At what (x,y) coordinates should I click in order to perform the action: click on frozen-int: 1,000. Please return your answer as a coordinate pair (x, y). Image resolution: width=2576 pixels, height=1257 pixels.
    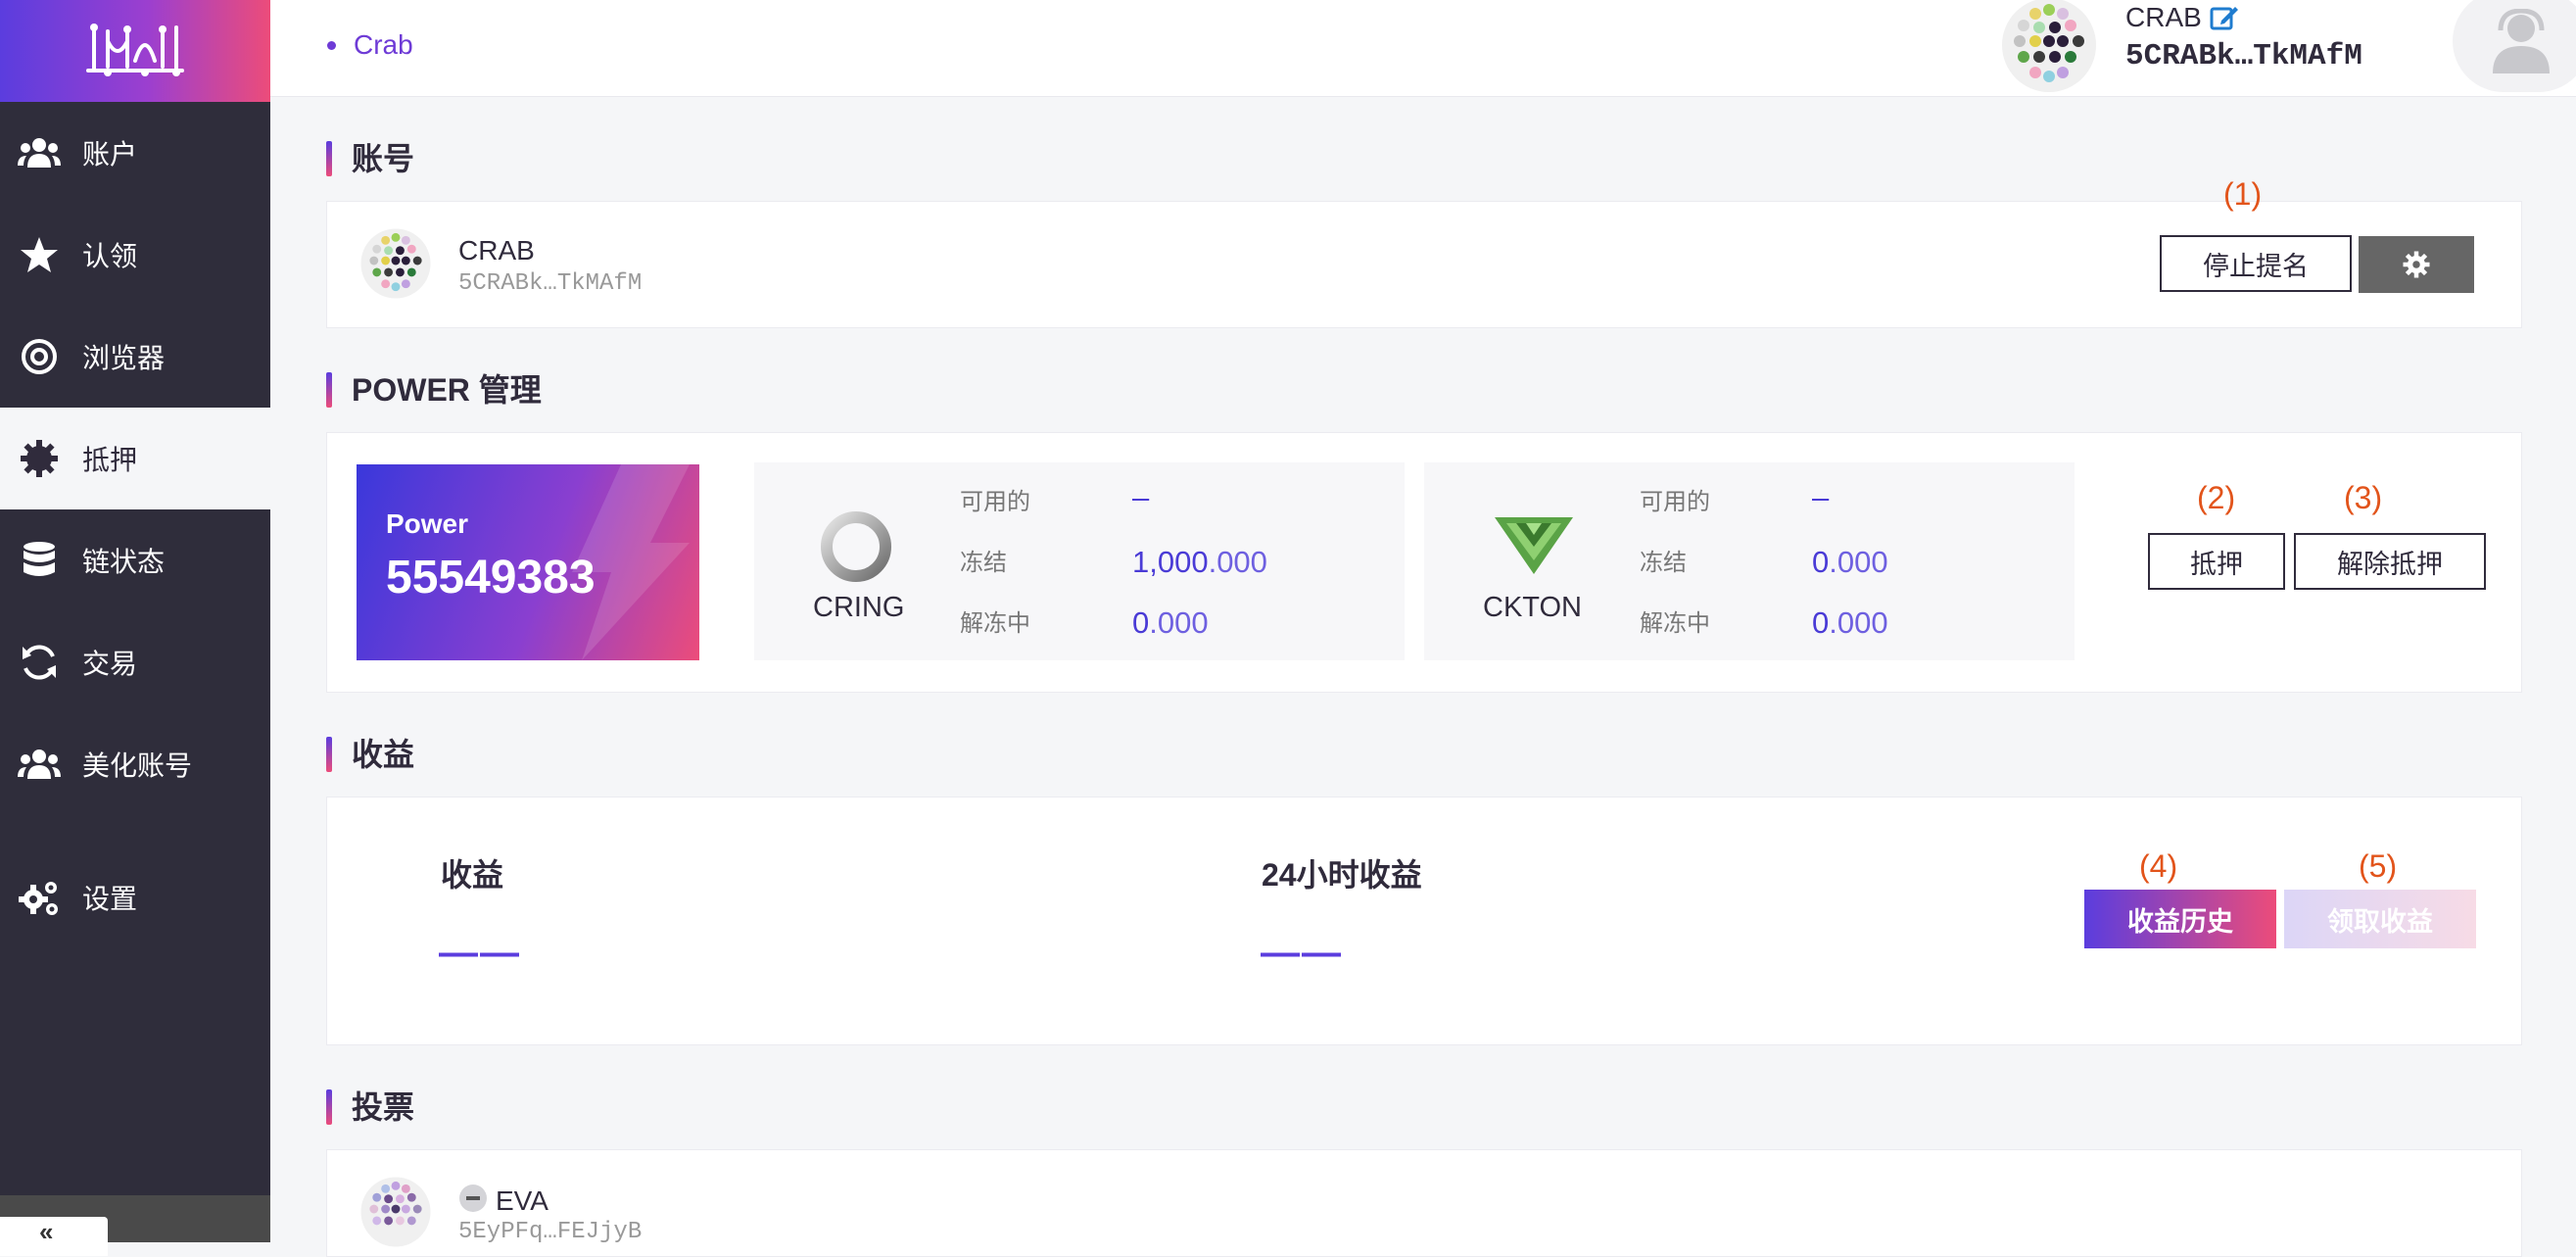
    Looking at the image, I should click on (1170, 562).